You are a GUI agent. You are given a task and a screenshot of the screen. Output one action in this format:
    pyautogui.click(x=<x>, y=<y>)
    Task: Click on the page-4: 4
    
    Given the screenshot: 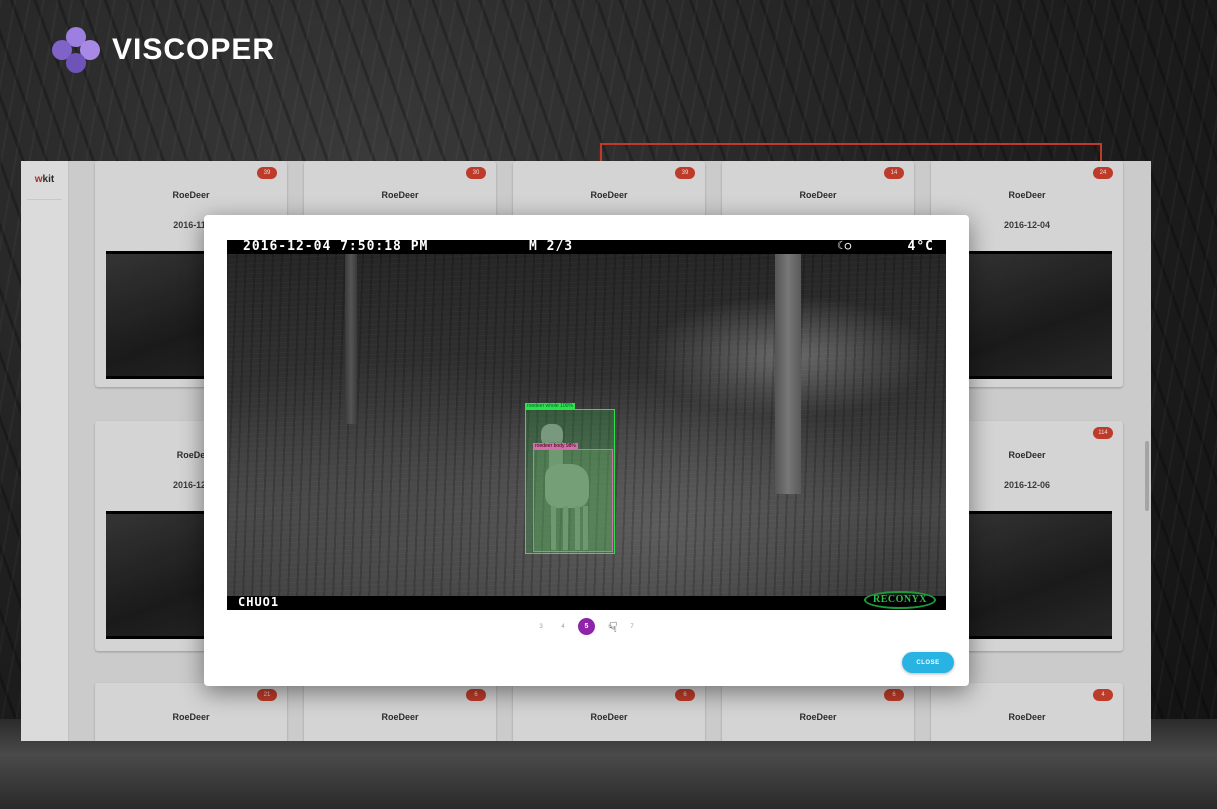 What is the action you would take?
    pyautogui.click(x=563, y=627)
    